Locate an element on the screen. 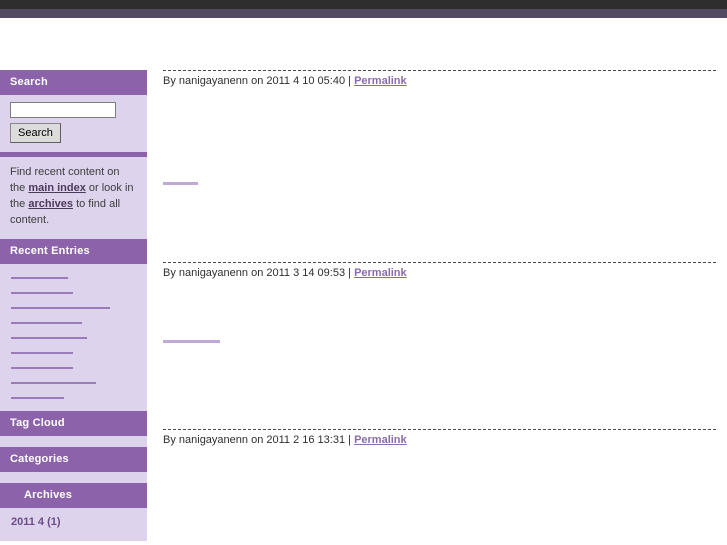 This screenshot has height=545, width=727. widget-categories-title: Categories is located at coordinates (73, 459).